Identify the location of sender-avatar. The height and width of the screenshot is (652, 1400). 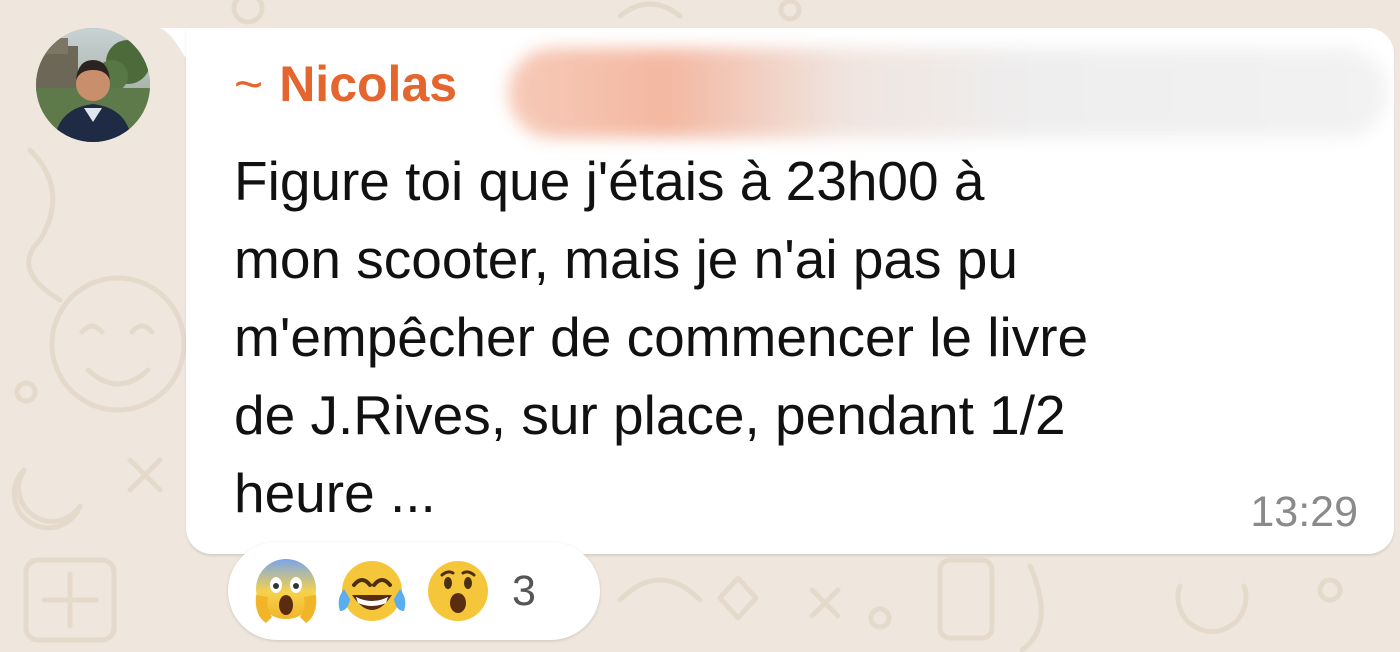
(93, 85).